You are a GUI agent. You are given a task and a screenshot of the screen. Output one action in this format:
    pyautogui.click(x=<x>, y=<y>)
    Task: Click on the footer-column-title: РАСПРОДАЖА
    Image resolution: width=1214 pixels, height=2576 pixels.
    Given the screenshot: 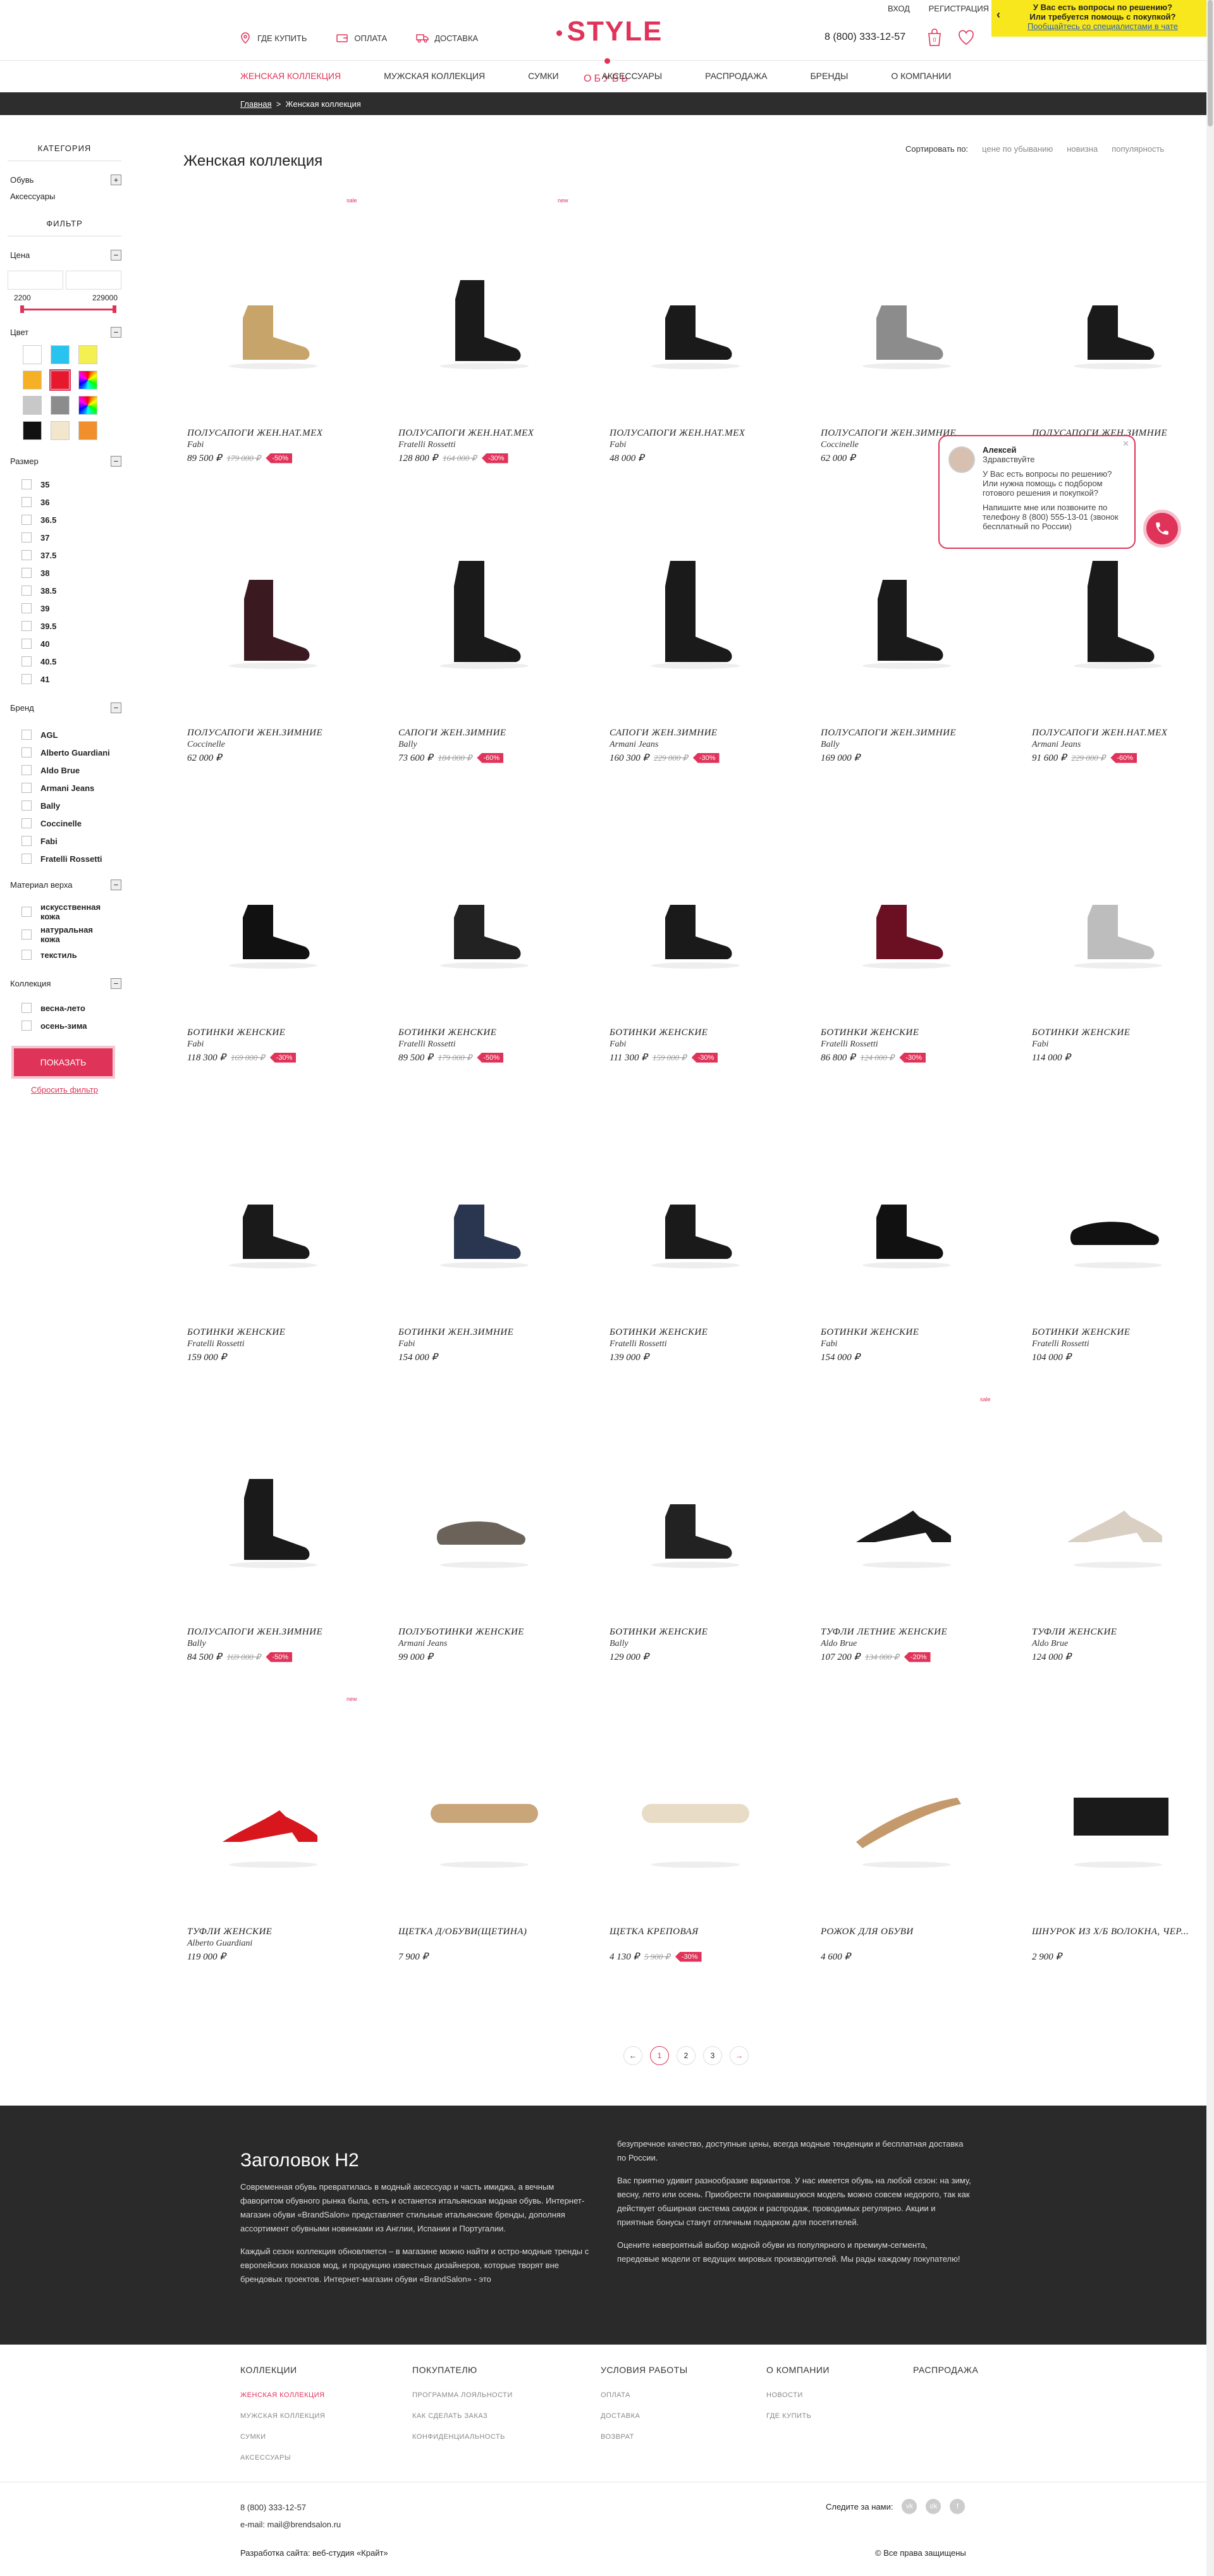 What is the action you would take?
    pyautogui.click(x=946, y=2370)
    